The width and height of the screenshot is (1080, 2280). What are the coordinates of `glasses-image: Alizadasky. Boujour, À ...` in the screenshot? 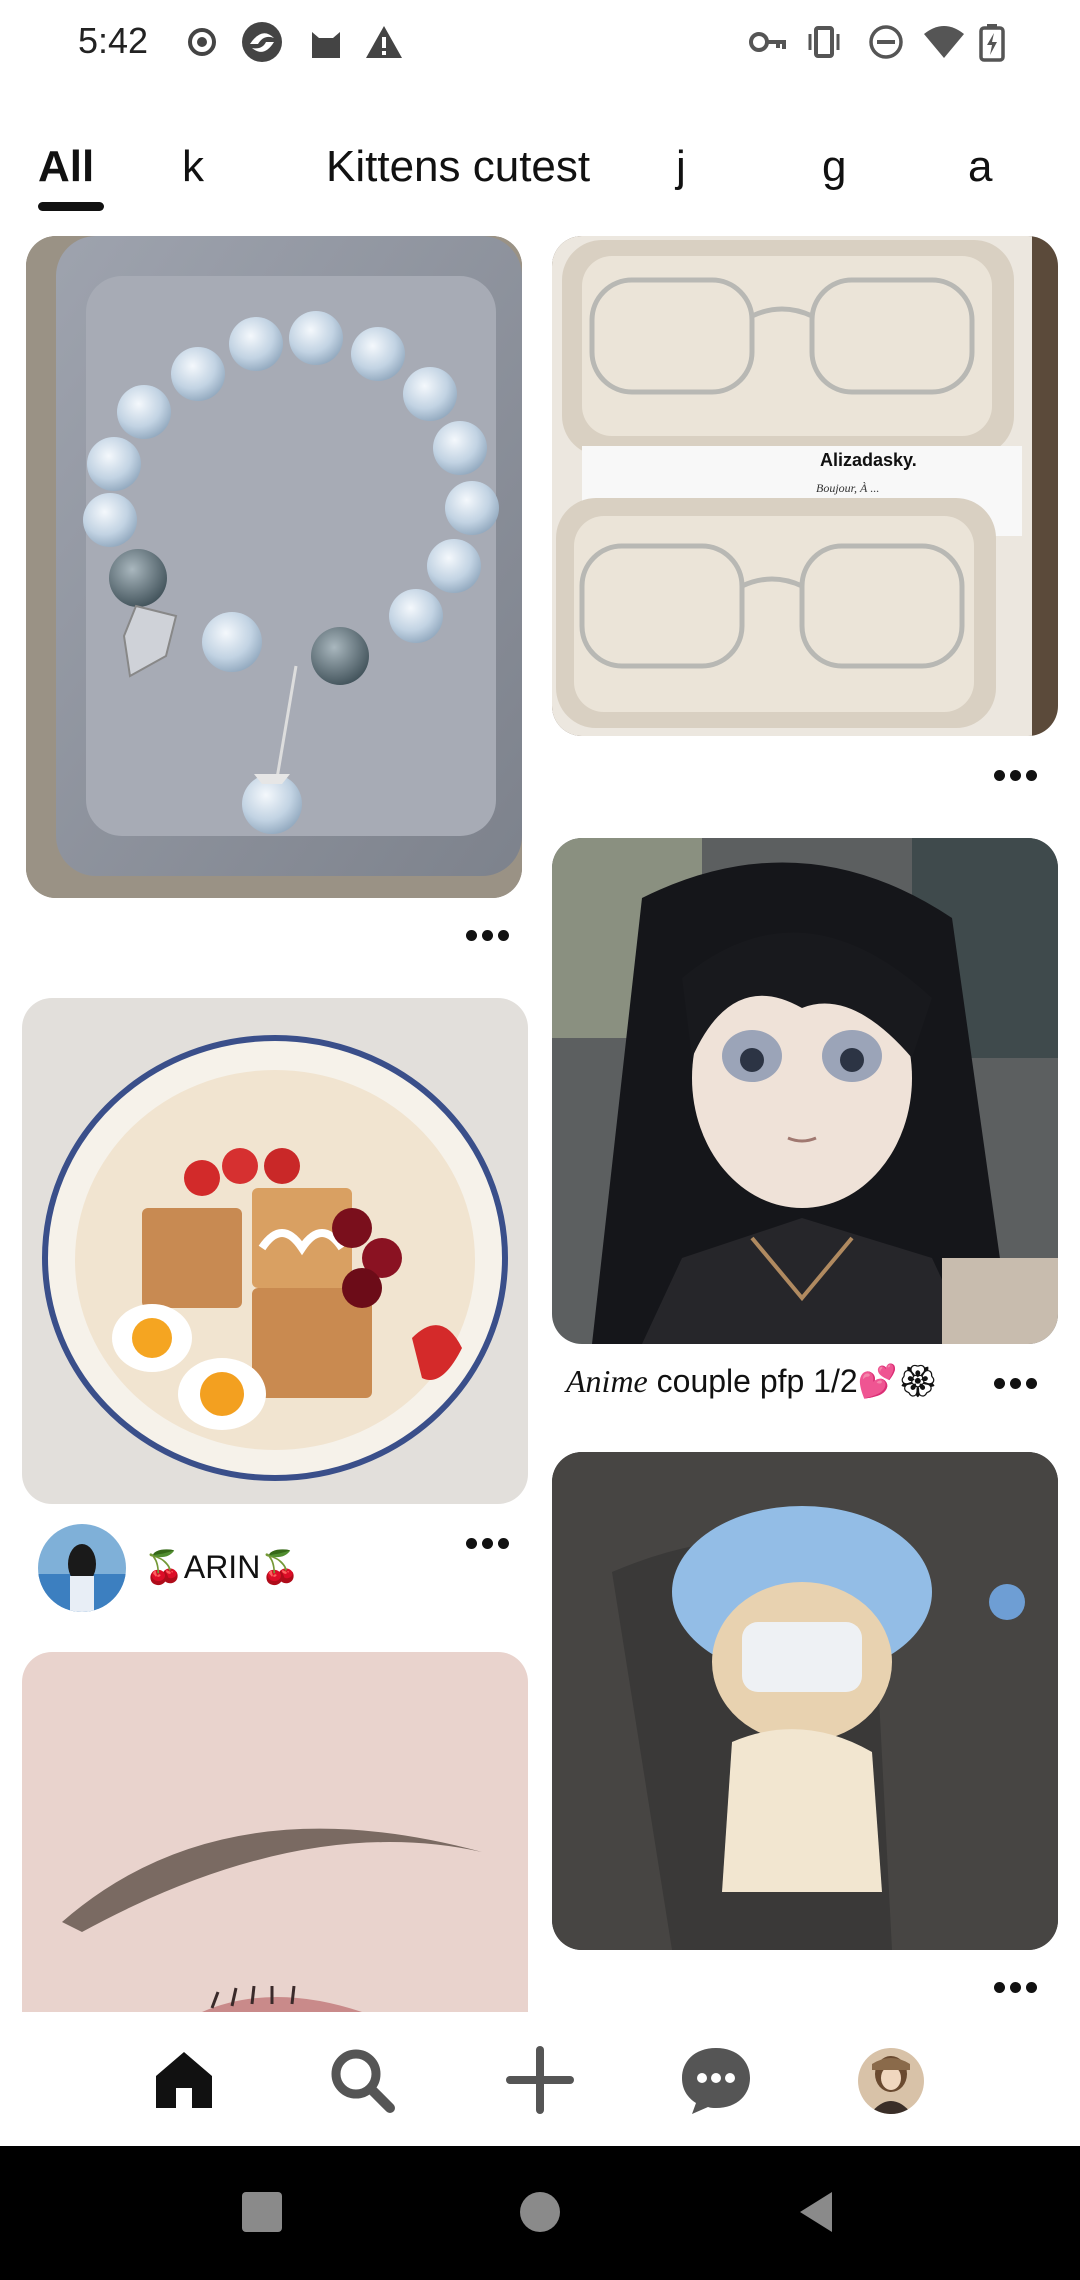 It's located at (805, 486).